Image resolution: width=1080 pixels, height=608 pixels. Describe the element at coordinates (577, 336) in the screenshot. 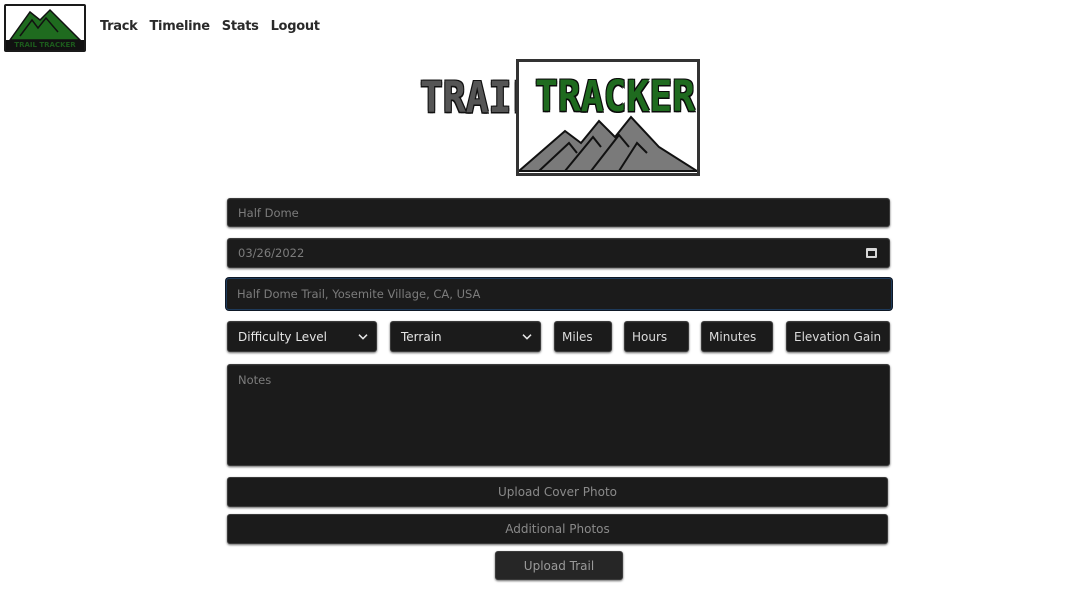

I see `miles-placeholder: Miles` at that location.